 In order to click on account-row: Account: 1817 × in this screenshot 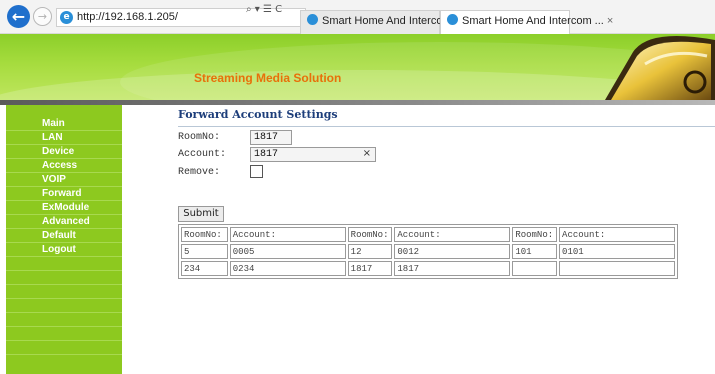, I will do `click(328, 155)`.